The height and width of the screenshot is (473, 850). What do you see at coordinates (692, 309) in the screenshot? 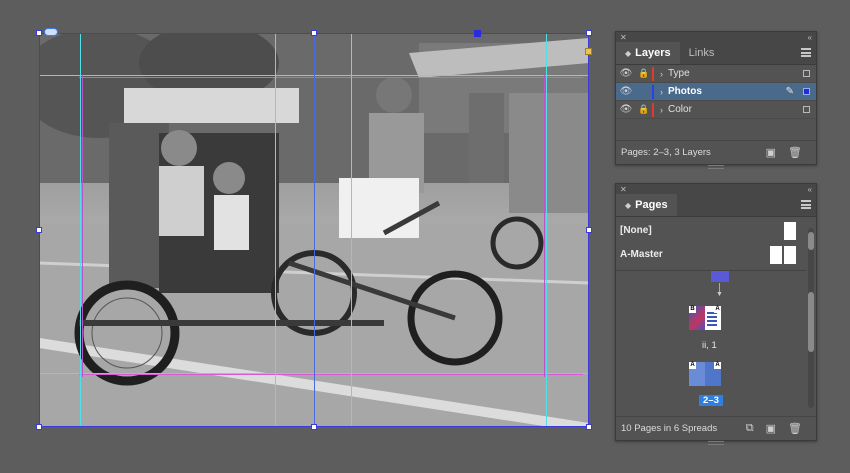
I see `master-letter: B` at bounding box center [692, 309].